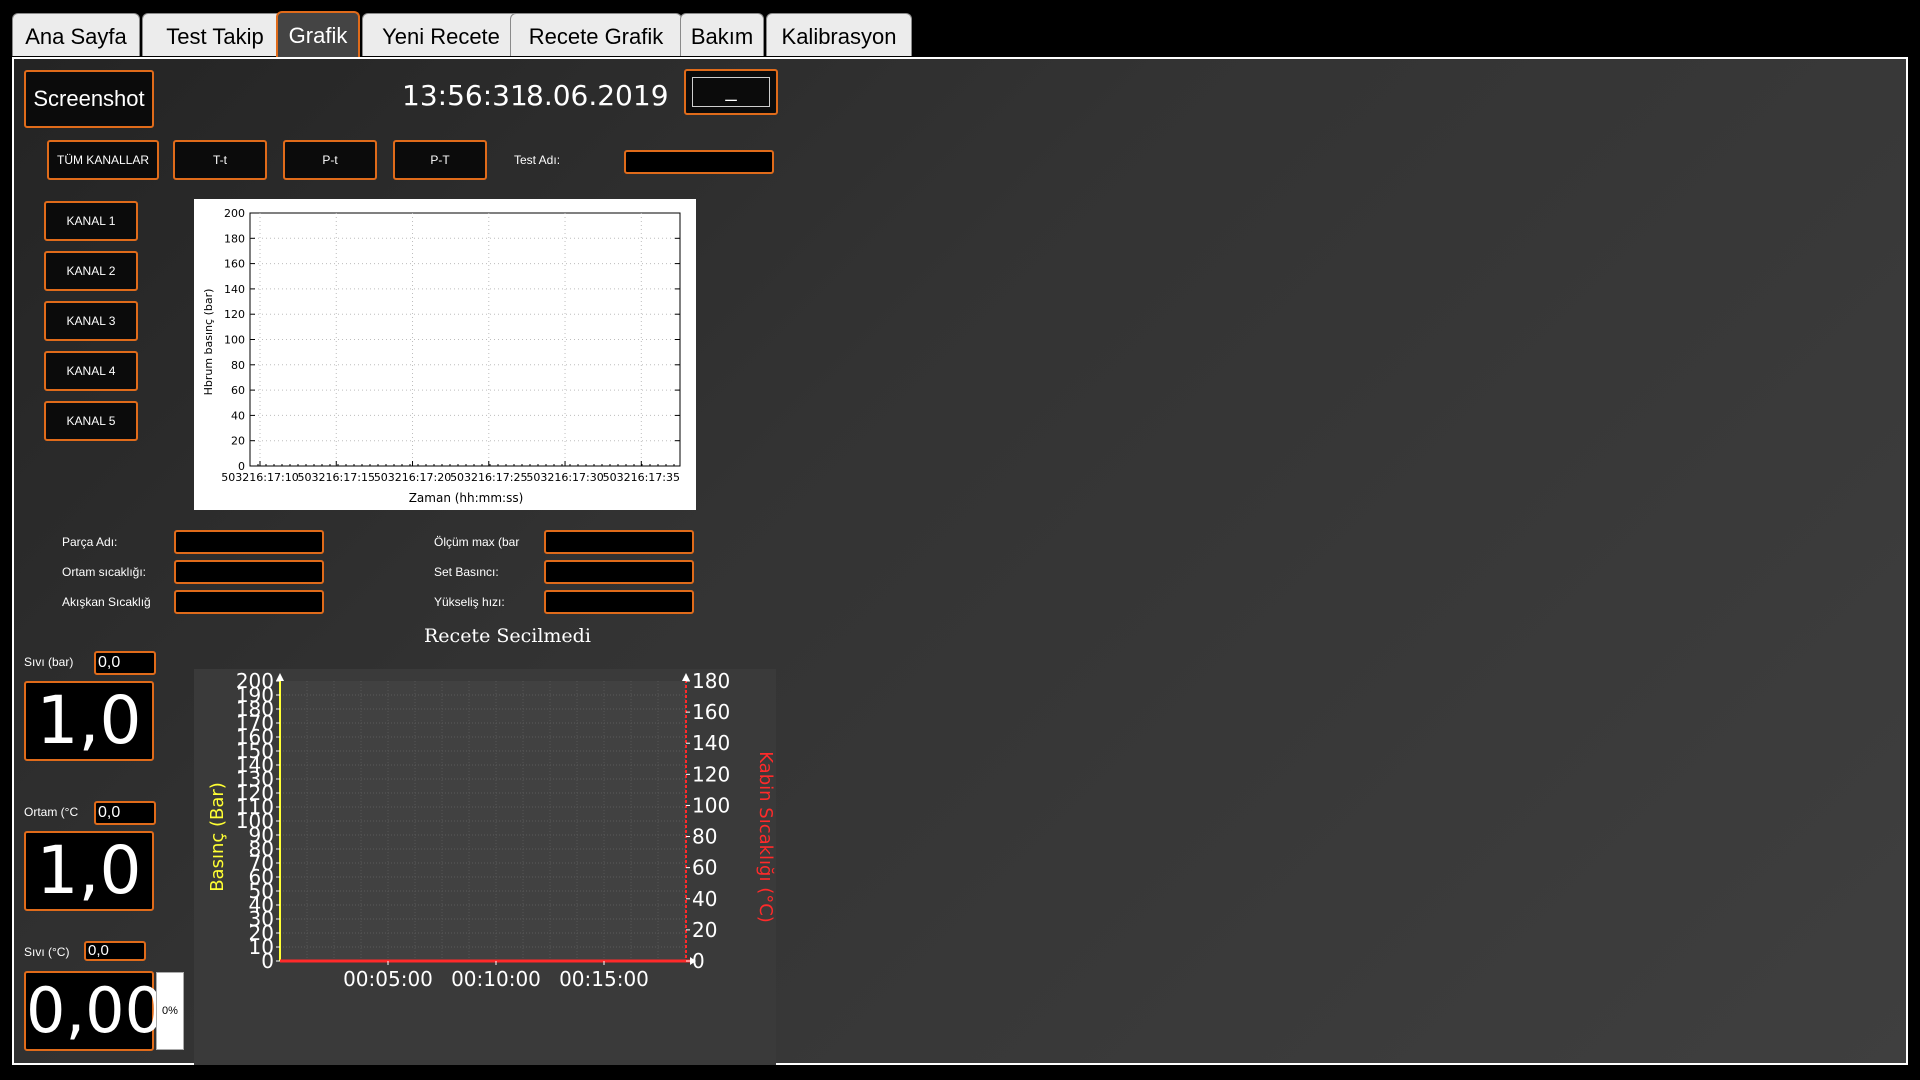  Describe the element at coordinates (234, 213) in the screenshot. I see `chart-y-tick-label: 200` at that location.